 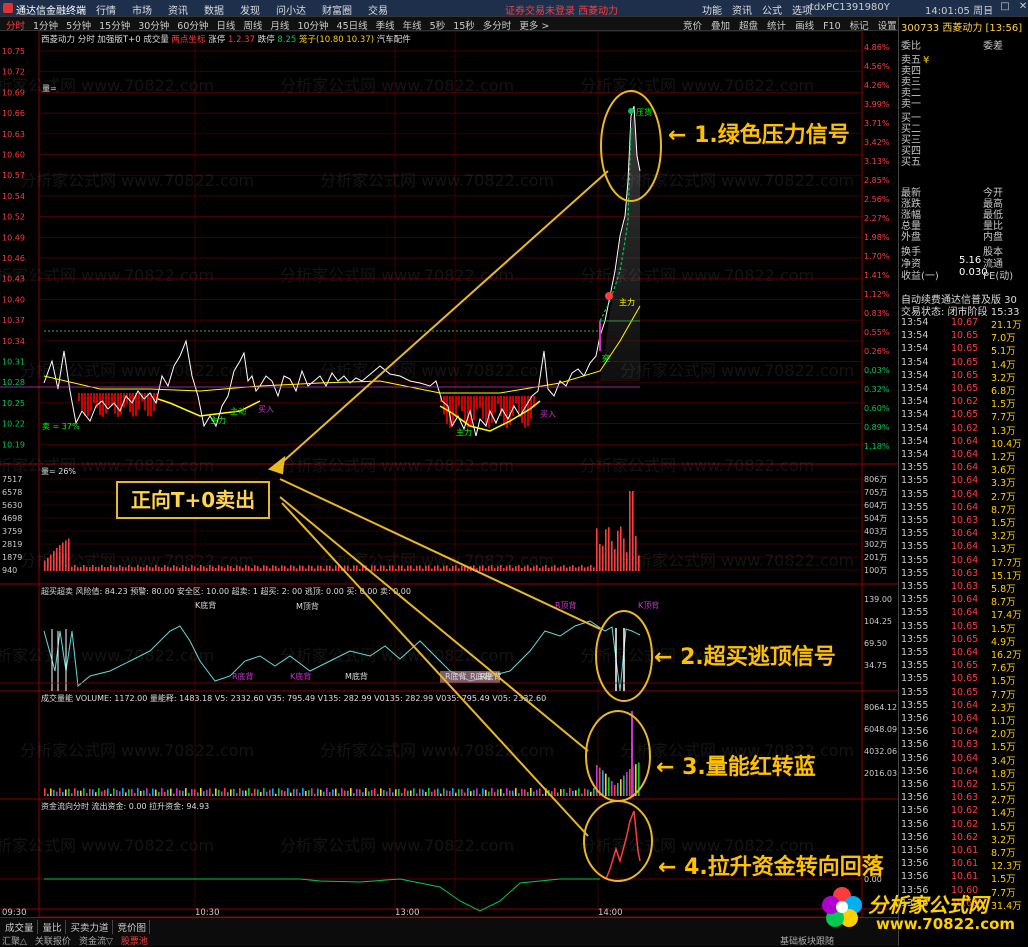 I want to click on ask-level: 卖四, so click(x=963, y=69).